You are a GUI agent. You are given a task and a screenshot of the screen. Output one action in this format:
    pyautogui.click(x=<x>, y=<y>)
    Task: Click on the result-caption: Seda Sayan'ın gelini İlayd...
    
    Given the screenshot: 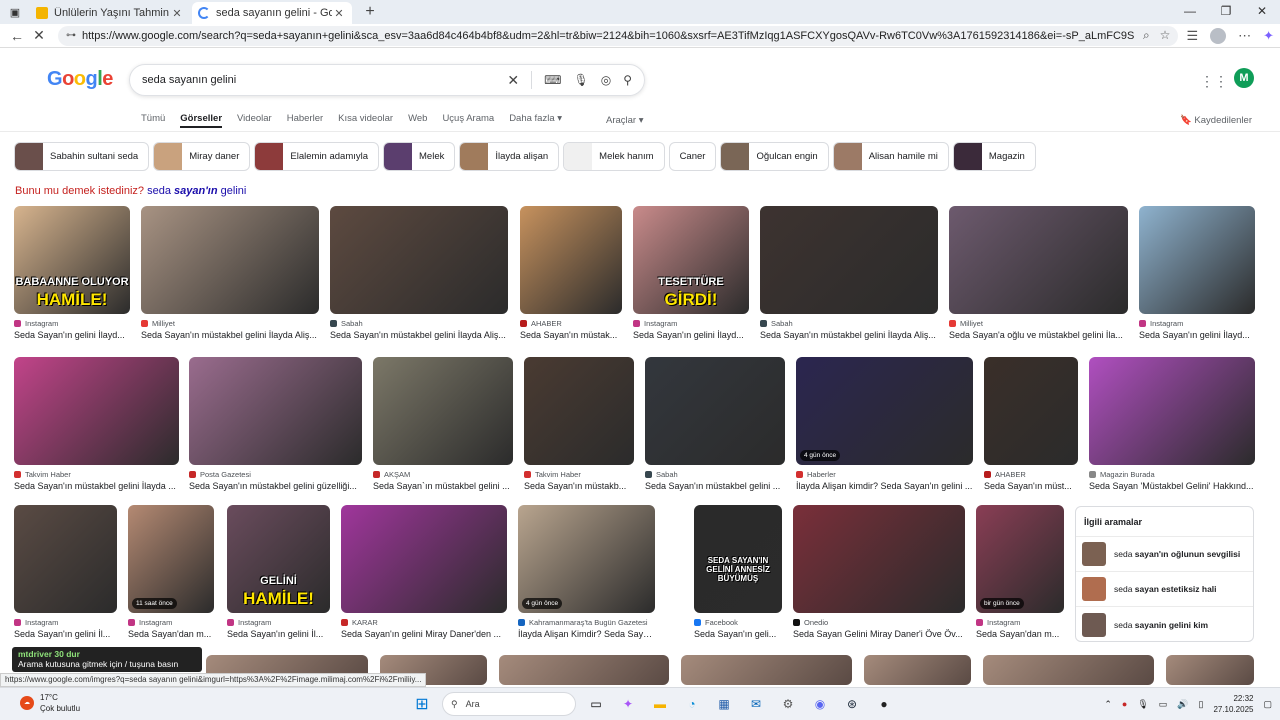 What is the action you would take?
    pyautogui.click(x=691, y=335)
    